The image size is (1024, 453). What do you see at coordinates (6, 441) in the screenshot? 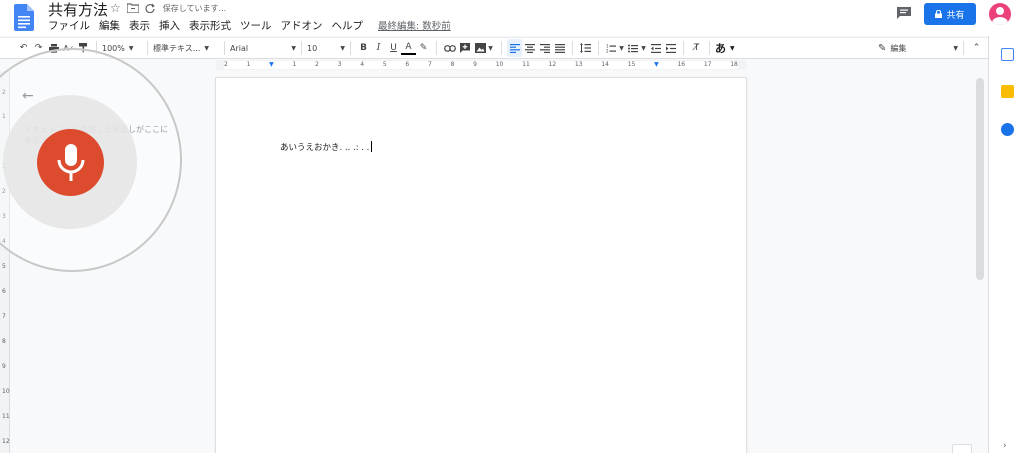
I see `vertical-ruler-label: 12` at bounding box center [6, 441].